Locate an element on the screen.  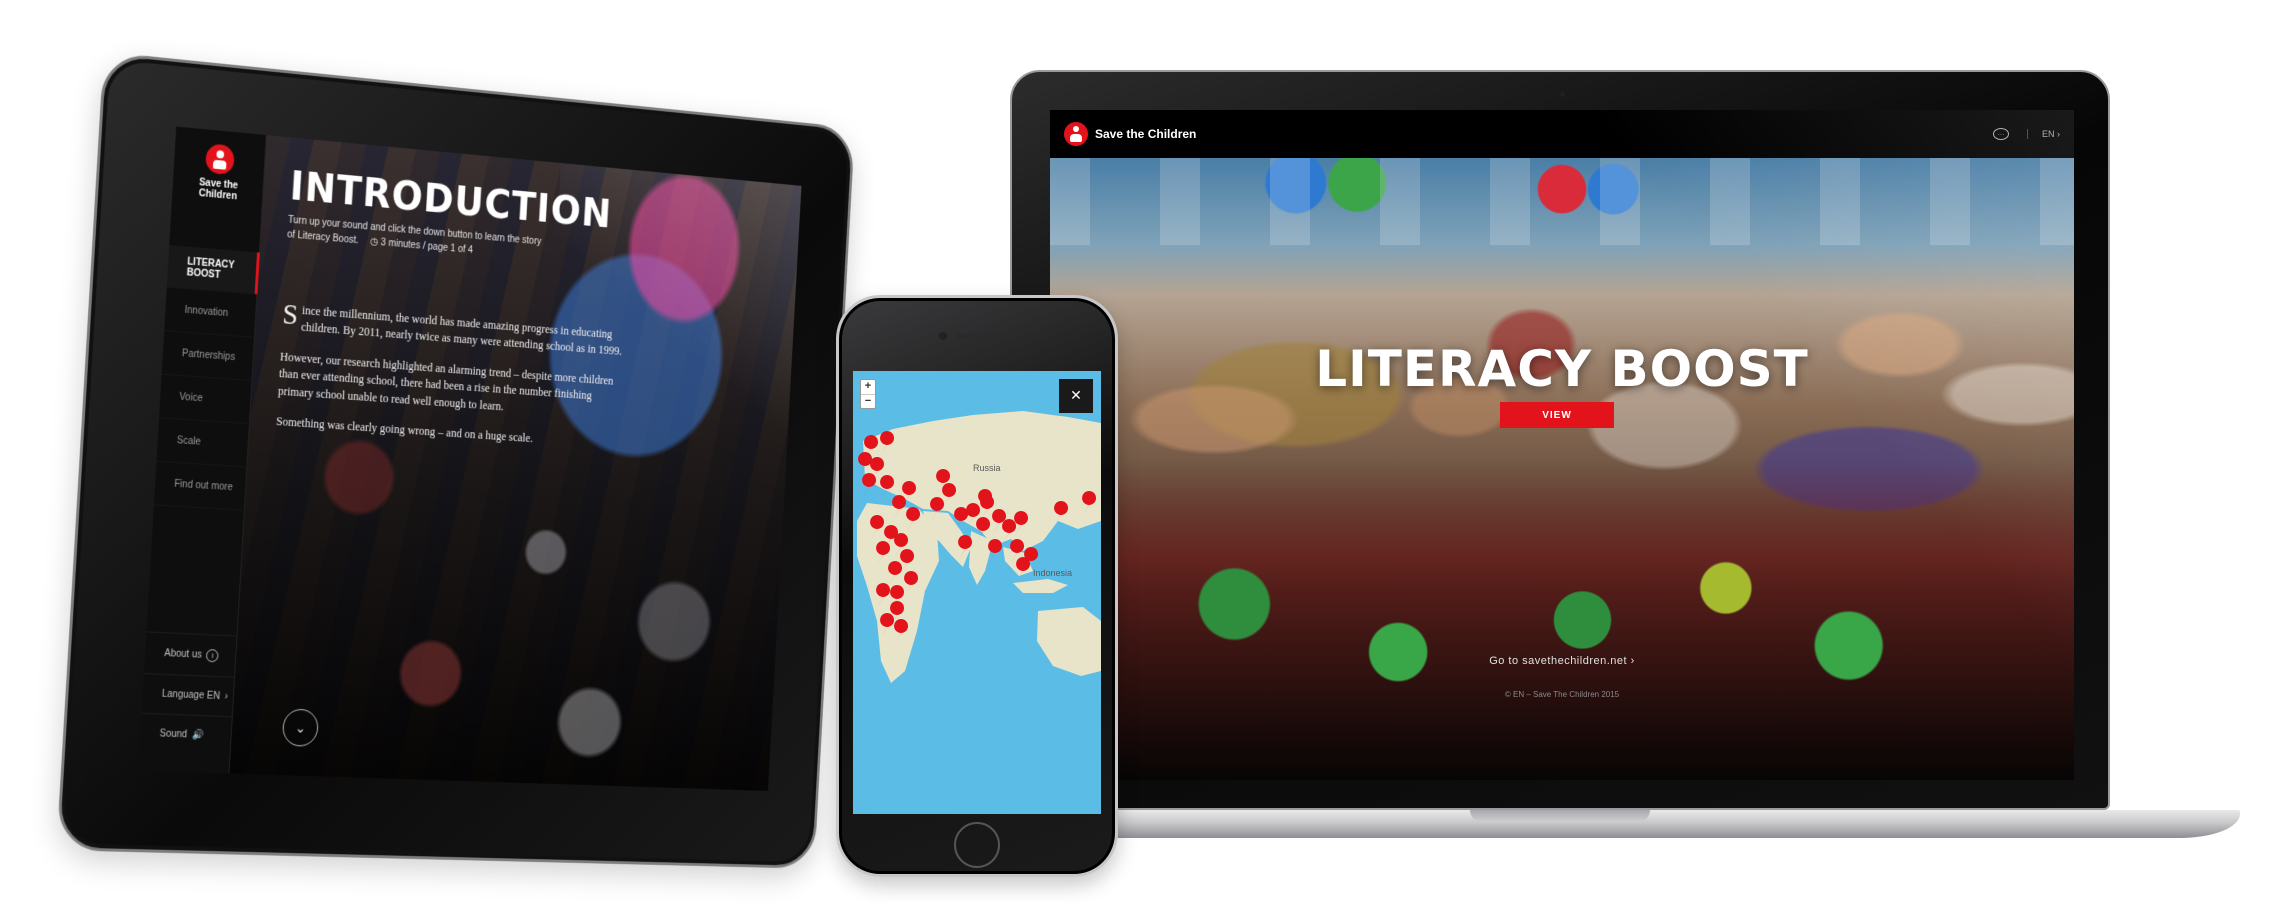
tablet-logo: Save the Children is located at coordinates (219, 172).